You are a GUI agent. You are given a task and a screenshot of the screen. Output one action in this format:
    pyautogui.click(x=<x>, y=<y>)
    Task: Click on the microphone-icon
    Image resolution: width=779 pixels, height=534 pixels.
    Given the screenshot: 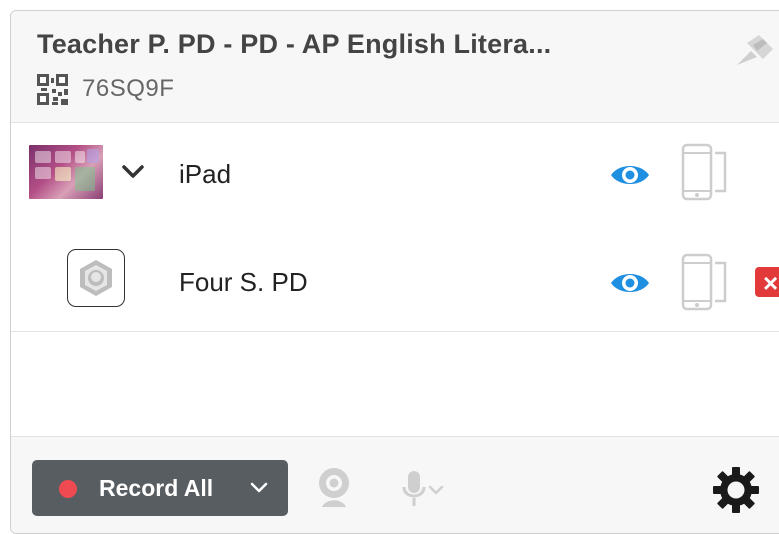 What is the action you would take?
    pyautogui.click(x=425, y=489)
    